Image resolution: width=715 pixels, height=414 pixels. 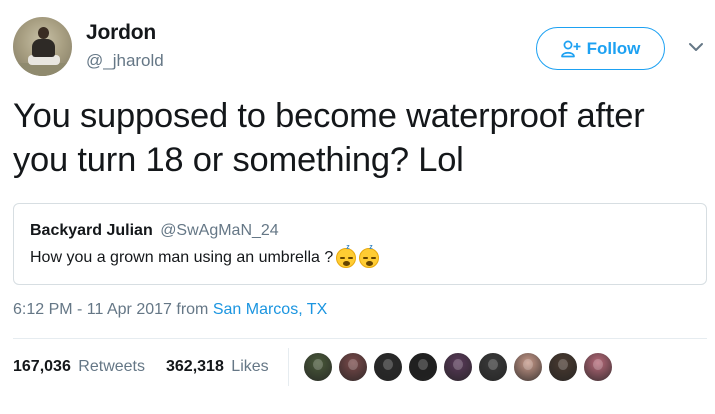 I want to click on likes-label: Likes, so click(x=250, y=366).